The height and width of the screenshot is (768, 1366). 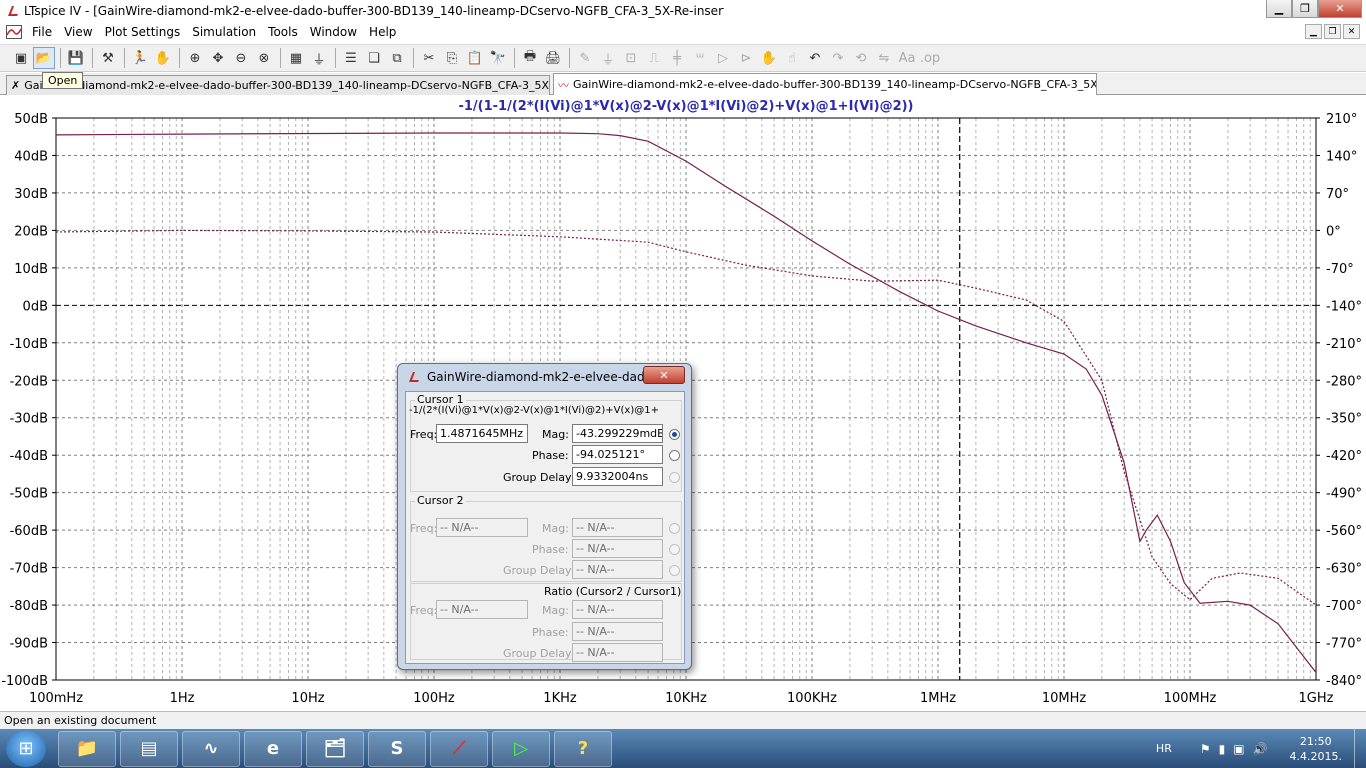 What do you see at coordinates (608, 58) in the screenshot?
I see `ground-icon: ⏚` at bounding box center [608, 58].